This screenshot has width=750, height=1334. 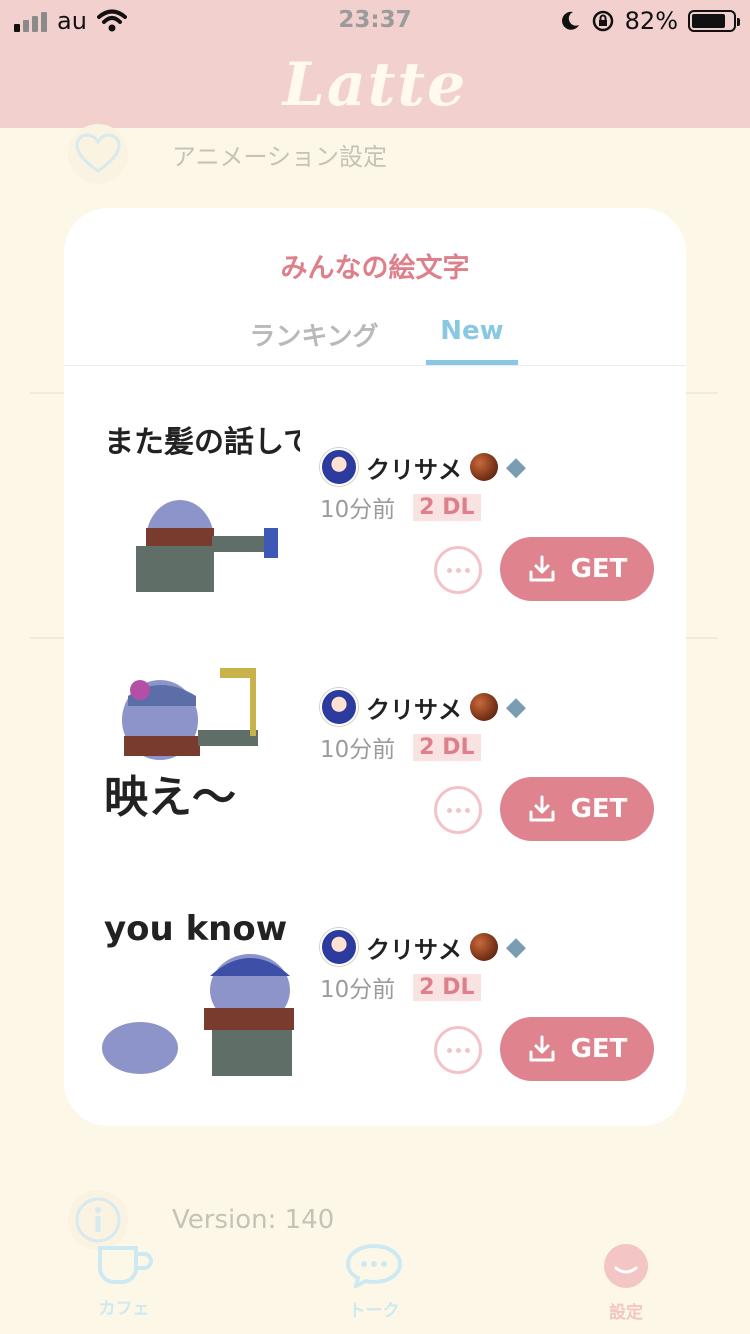 What do you see at coordinates (374, 1266) in the screenshot?
I see `speech-bubble-icon` at bounding box center [374, 1266].